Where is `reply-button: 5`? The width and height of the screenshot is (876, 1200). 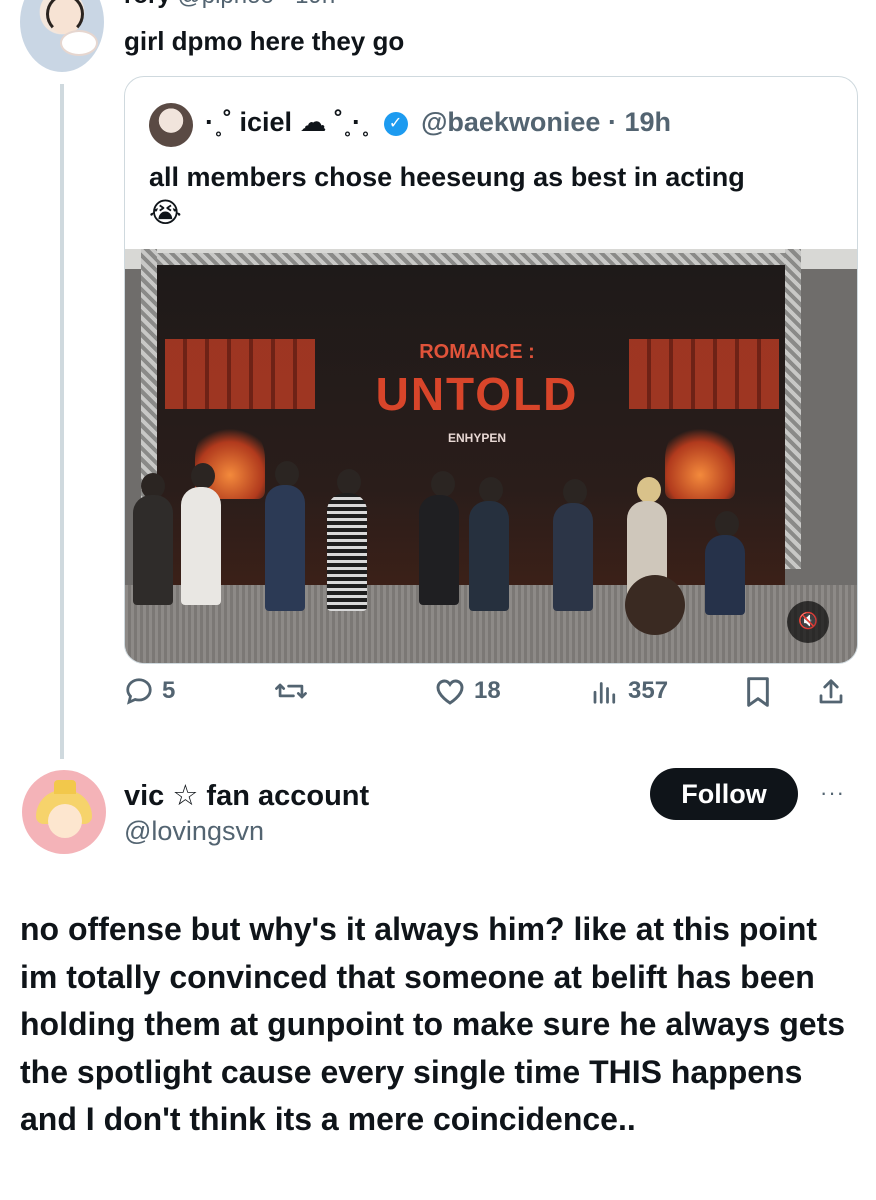
reply-button: 5 is located at coordinates (149, 691).